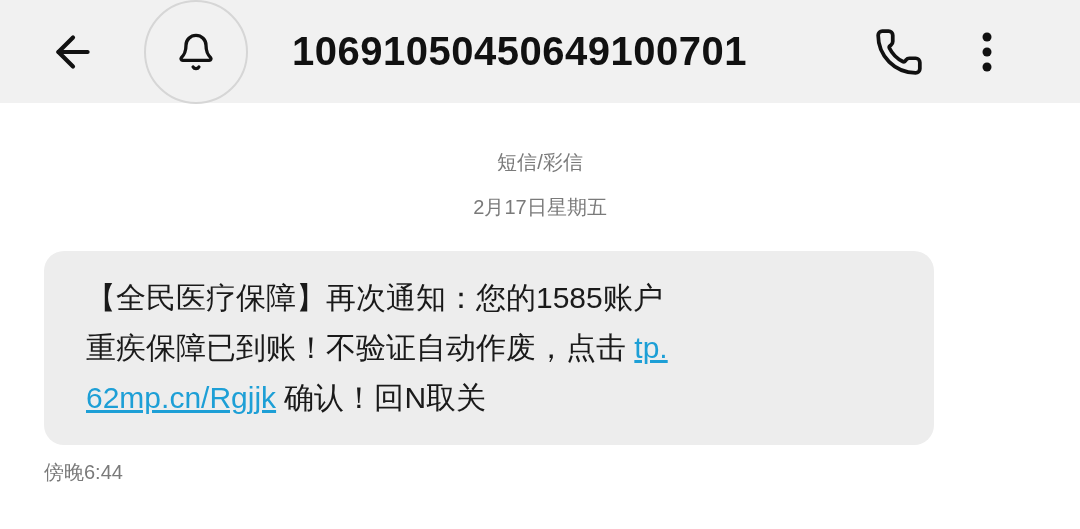  What do you see at coordinates (181, 397) in the screenshot?
I see `message-link: 62mp.cn/Rgjjk` at bounding box center [181, 397].